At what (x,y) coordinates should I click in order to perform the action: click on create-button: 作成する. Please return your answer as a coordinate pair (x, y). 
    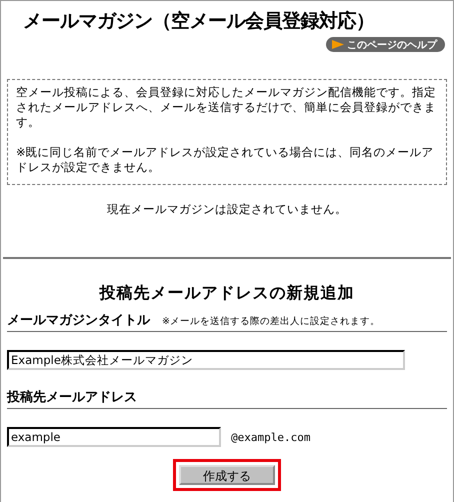
    Looking at the image, I should click on (227, 475).